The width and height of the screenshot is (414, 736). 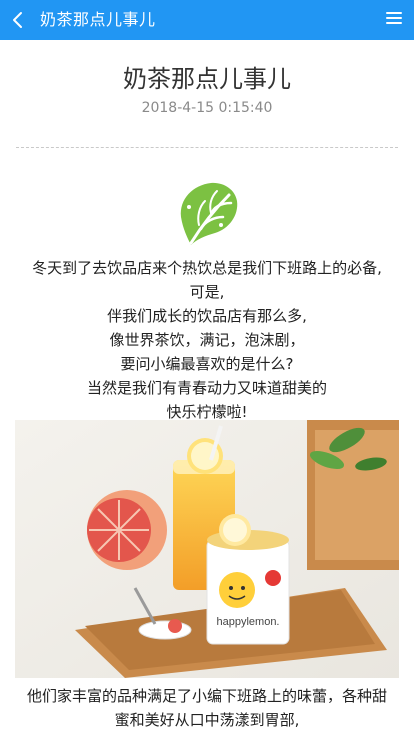 What do you see at coordinates (207, 79) in the screenshot?
I see `article-title: 奶茶那点儿事儿` at bounding box center [207, 79].